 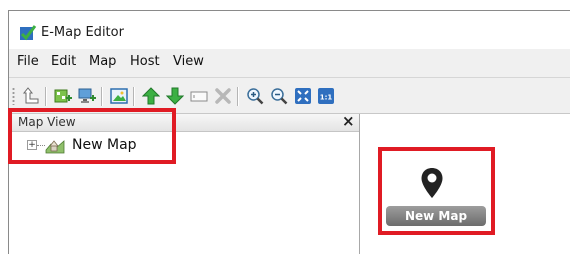 What do you see at coordinates (303, 96) in the screenshot?
I see `fit-to-window-icon` at bounding box center [303, 96].